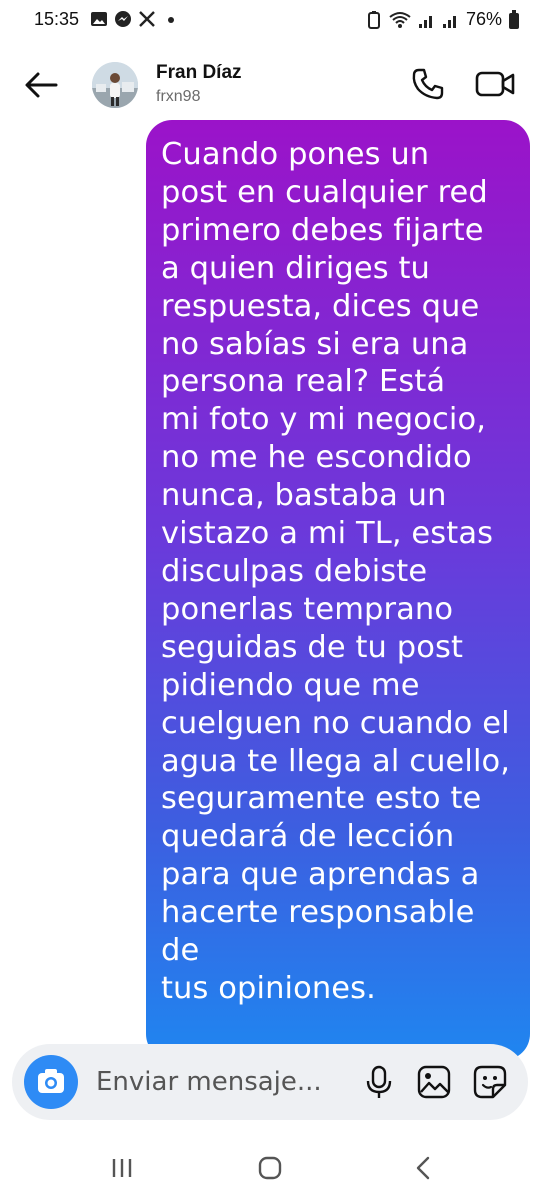 Image resolution: width=540 pixels, height=1200 pixels. I want to click on recent-apps-button, so click(122, 1168).